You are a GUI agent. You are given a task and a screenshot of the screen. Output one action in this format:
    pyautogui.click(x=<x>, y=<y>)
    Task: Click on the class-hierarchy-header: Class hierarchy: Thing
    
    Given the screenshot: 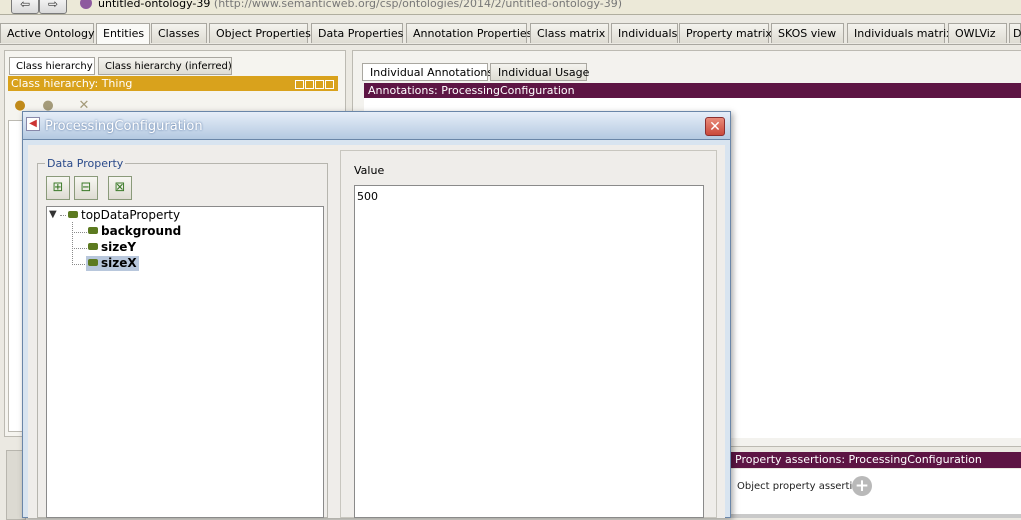 What is the action you would take?
    pyautogui.click(x=173, y=83)
    